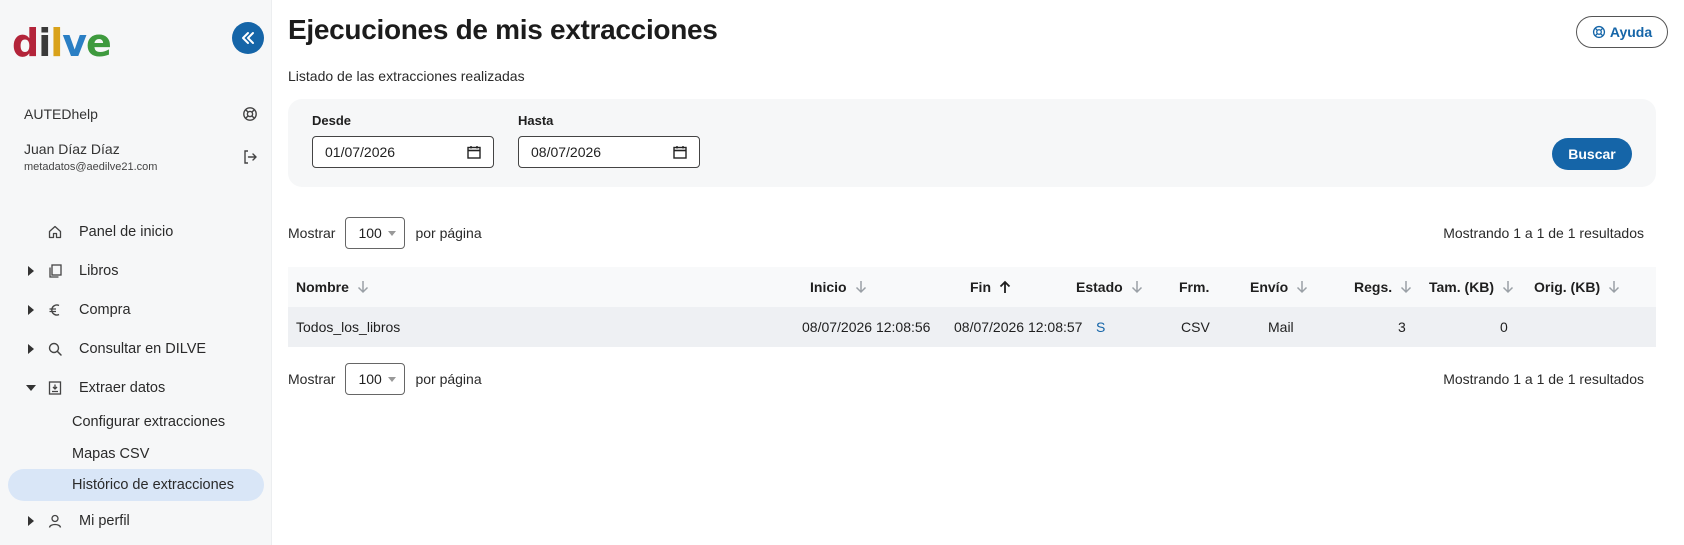 The width and height of the screenshot is (1684, 545). What do you see at coordinates (1018, 327) in the screenshot?
I see `cell-fin: 08/07/2026 12:08:57` at bounding box center [1018, 327].